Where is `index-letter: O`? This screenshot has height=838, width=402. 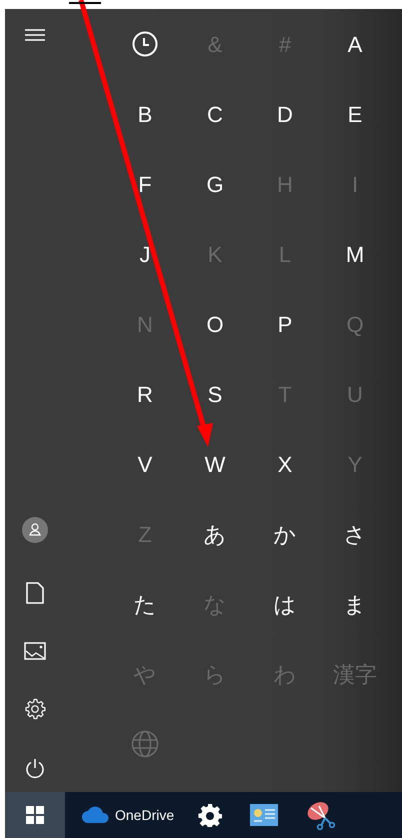 index-letter: O is located at coordinates (215, 324).